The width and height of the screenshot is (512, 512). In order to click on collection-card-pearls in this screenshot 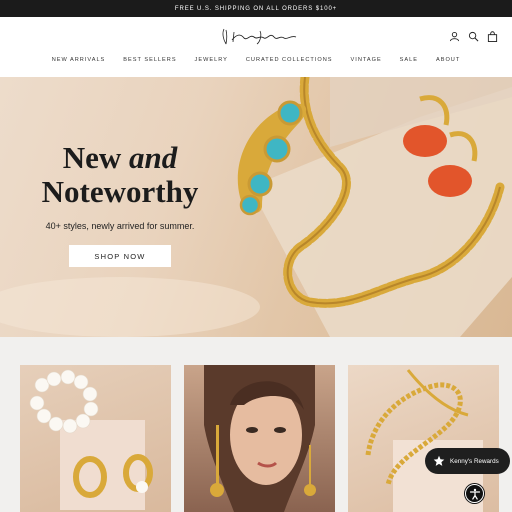, I will do `click(95, 438)`.